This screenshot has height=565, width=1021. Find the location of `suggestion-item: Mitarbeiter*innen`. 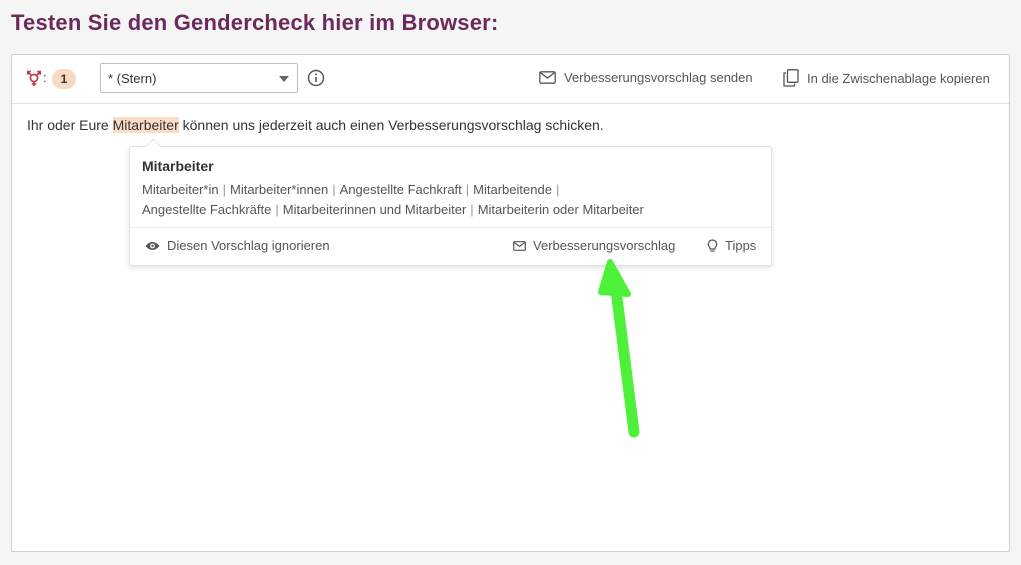

suggestion-item: Mitarbeiter*innen is located at coordinates (279, 189).